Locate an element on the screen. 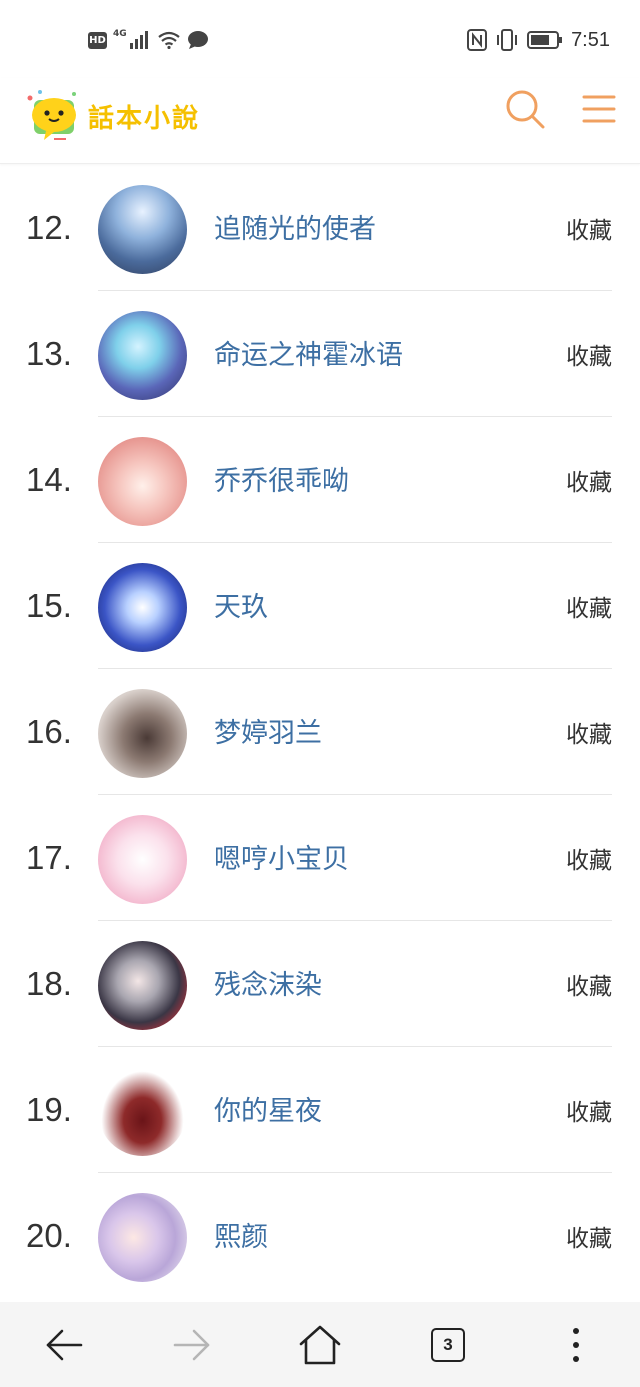 The width and height of the screenshot is (640, 1387). search-button is located at coordinates (525, 109).